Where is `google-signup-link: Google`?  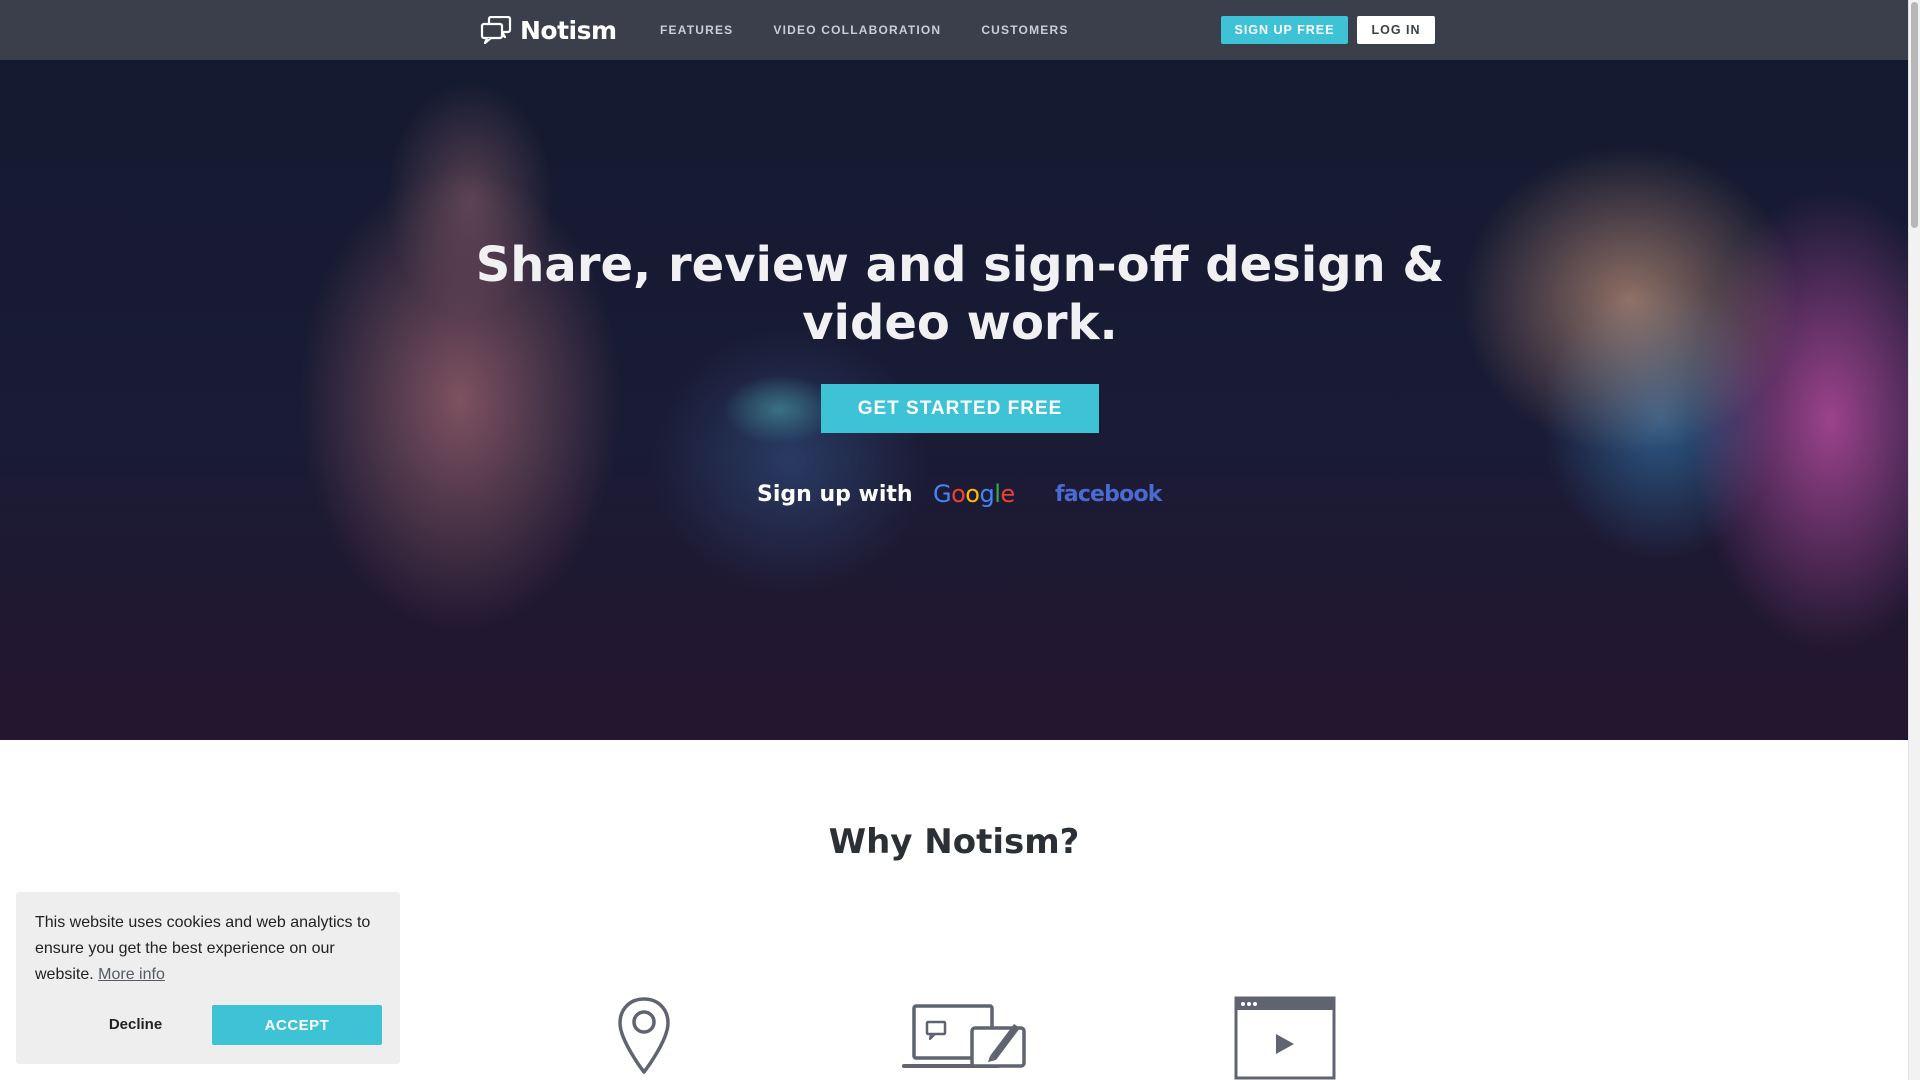
google-signup-link: Google is located at coordinates (974, 494).